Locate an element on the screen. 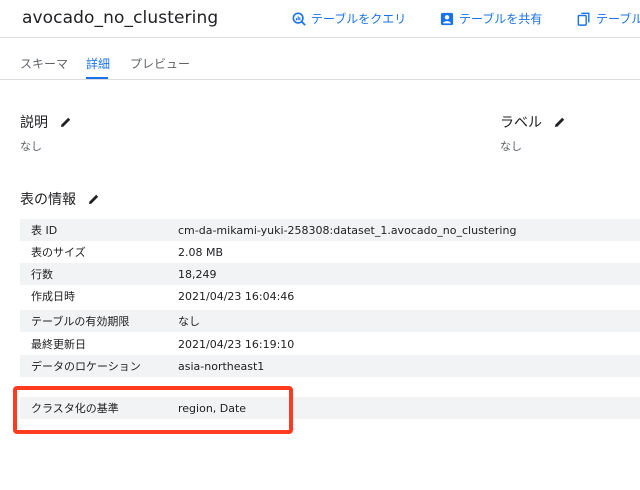  last-modified-key: 最終更新日 is located at coordinates (58, 344).